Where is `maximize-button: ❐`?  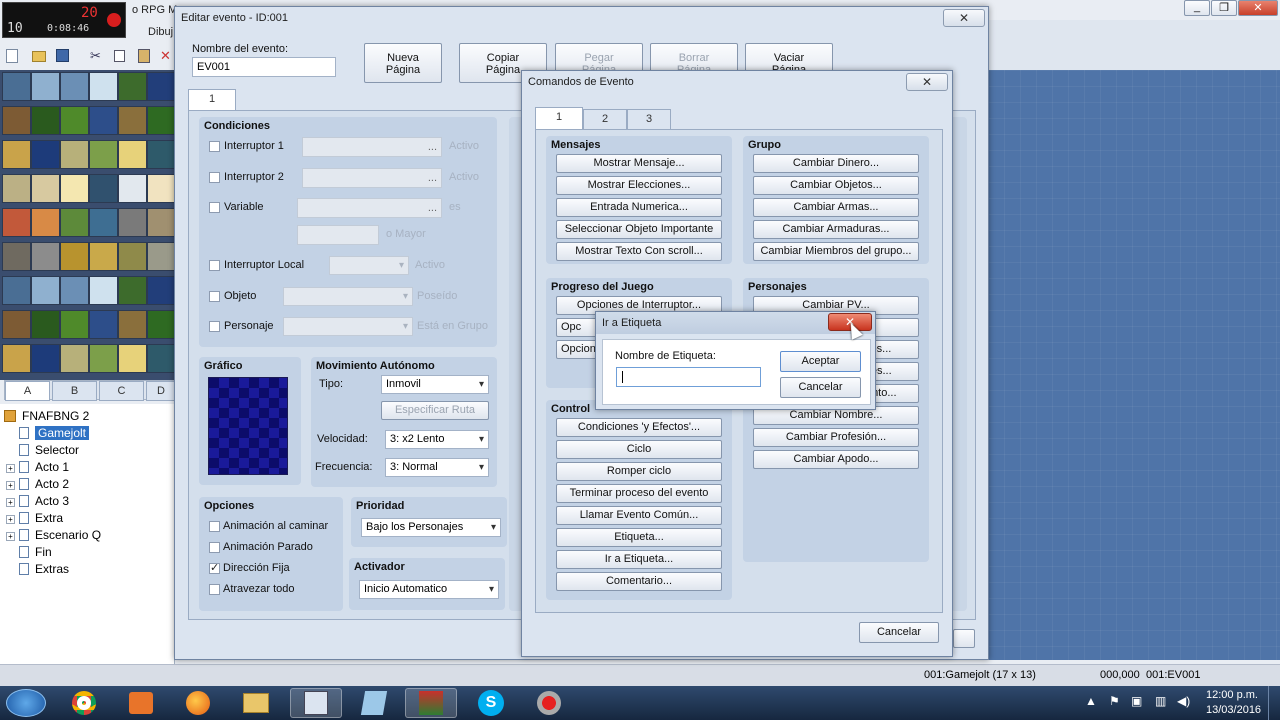 maximize-button: ❐ is located at coordinates (1224, 8).